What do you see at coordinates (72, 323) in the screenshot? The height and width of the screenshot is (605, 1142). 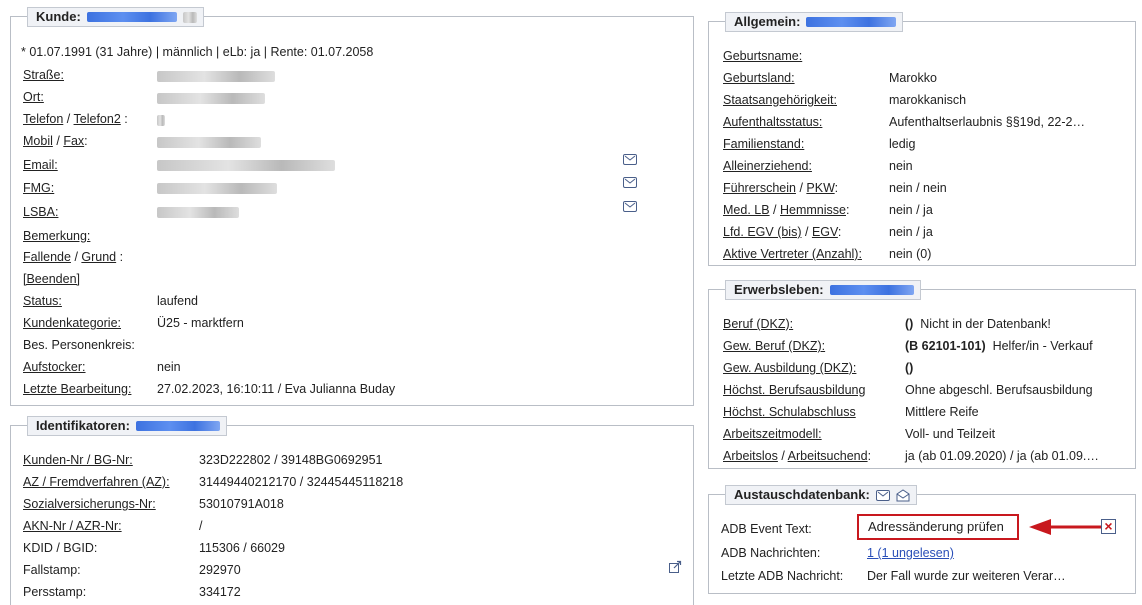 I see `kundenkategorie-link: Kundenkategorie:` at bounding box center [72, 323].